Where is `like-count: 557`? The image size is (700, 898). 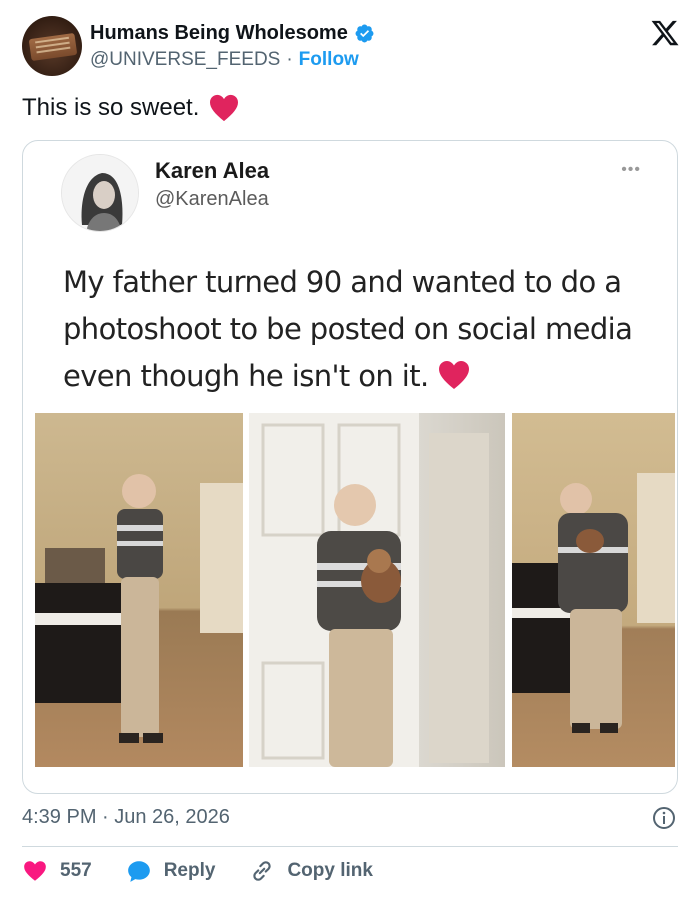 like-count: 557 is located at coordinates (76, 870).